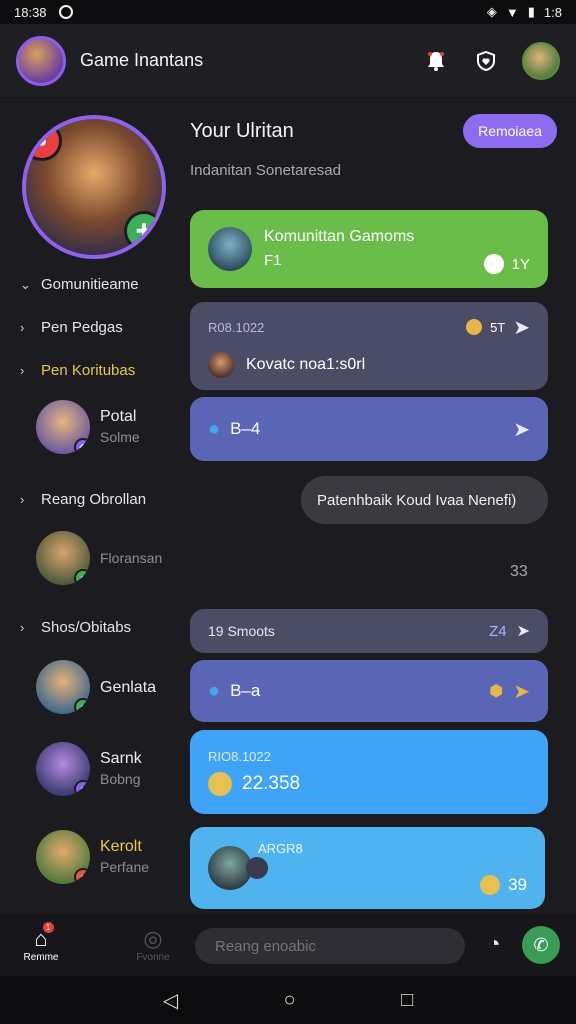  I want to click on sidebar-section-4: › Reang Obrollan, so click(83, 499).